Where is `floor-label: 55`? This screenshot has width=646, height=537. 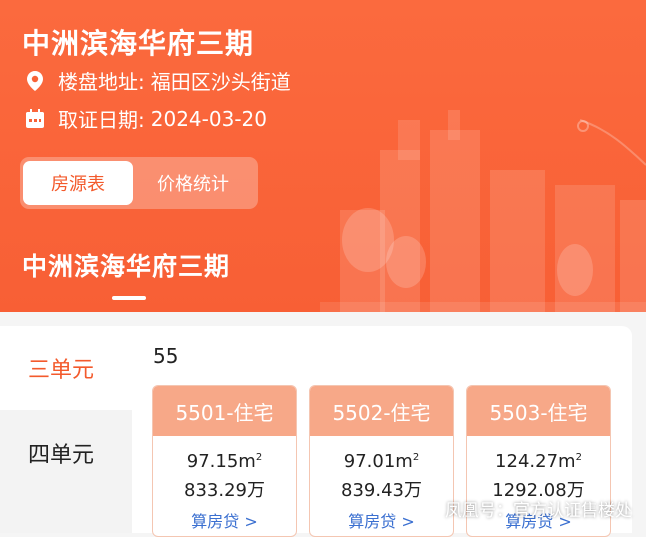
floor-label: 55 is located at coordinates (166, 356).